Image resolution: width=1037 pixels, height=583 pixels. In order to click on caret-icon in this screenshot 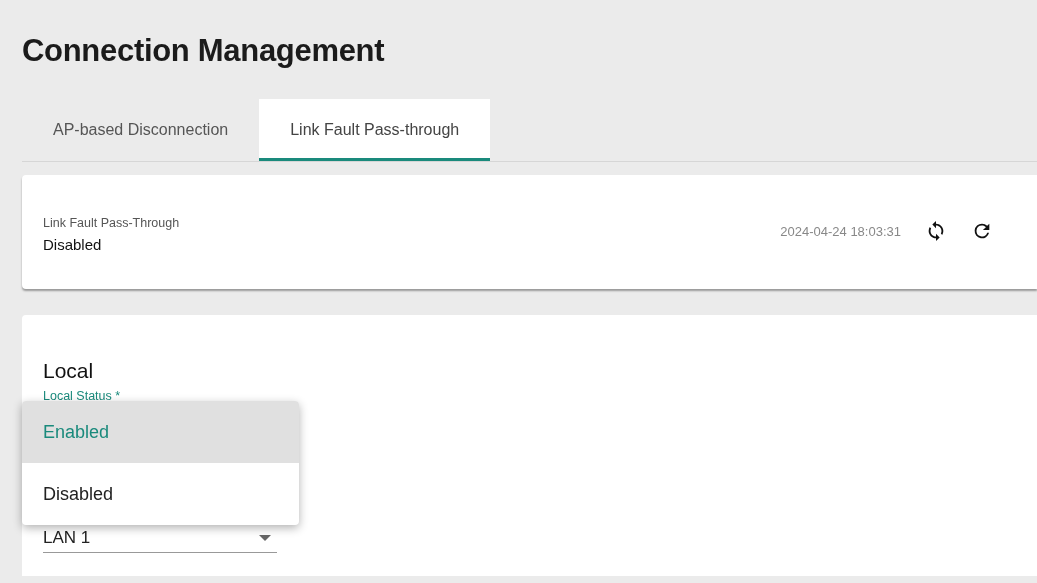, I will do `click(265, 537)`.